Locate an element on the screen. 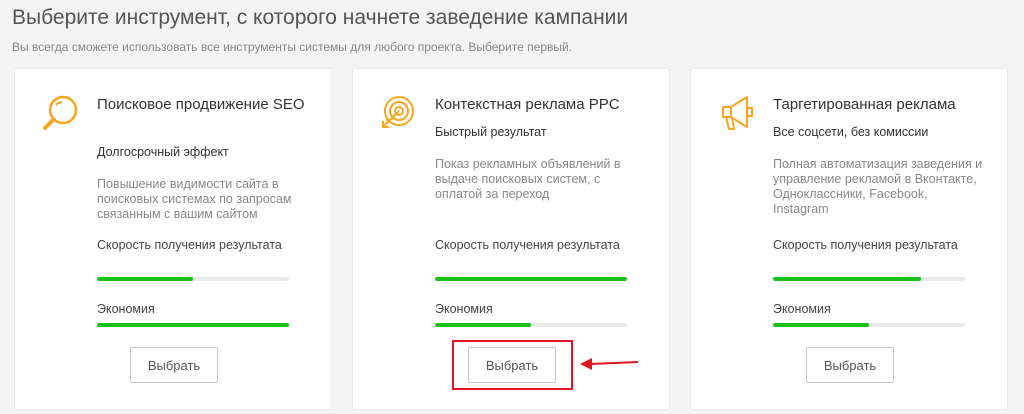  choose-button-targeted: Выбрать is located at coordinates (850, 365).